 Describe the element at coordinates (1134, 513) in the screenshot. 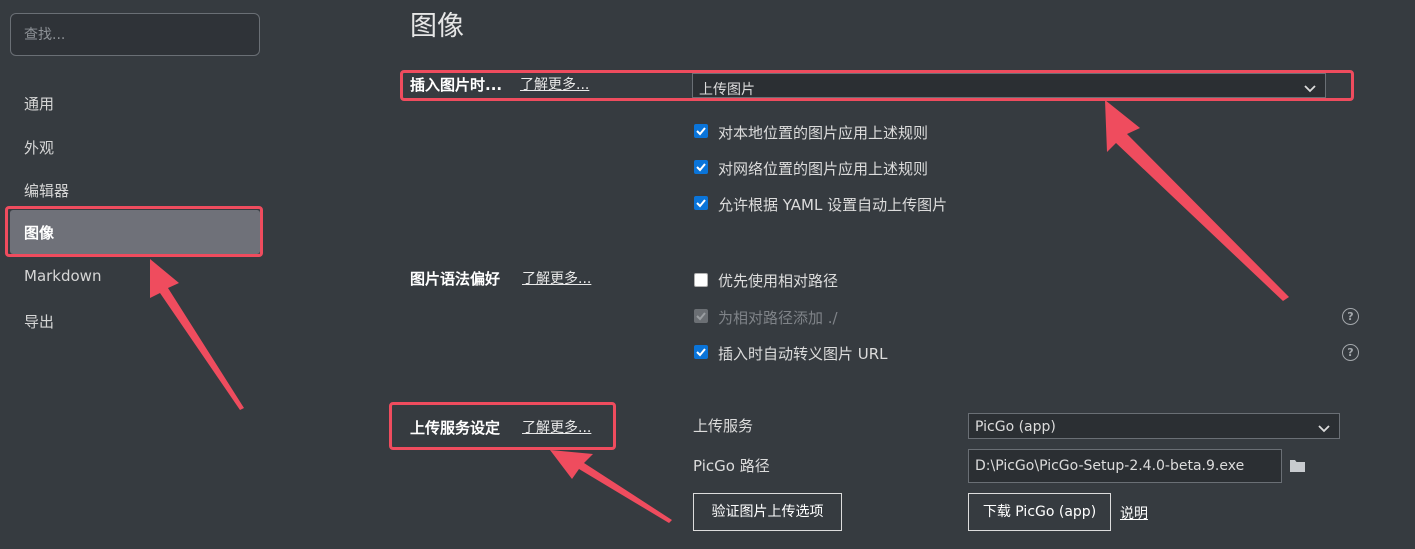

I see `explain-link: 说明` at that location.